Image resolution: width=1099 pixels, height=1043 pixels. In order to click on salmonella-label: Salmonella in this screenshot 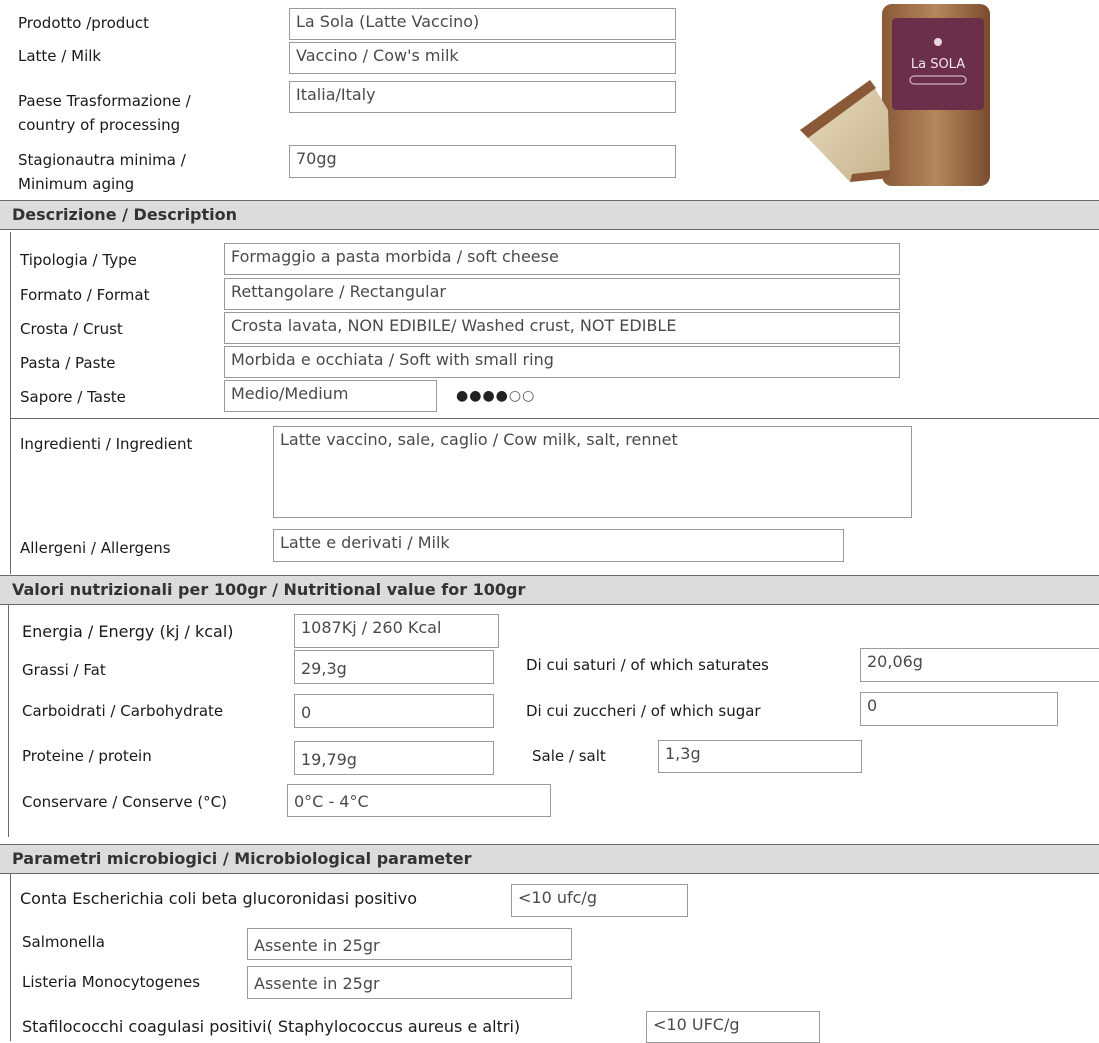, I will do `click(63, 942)`.